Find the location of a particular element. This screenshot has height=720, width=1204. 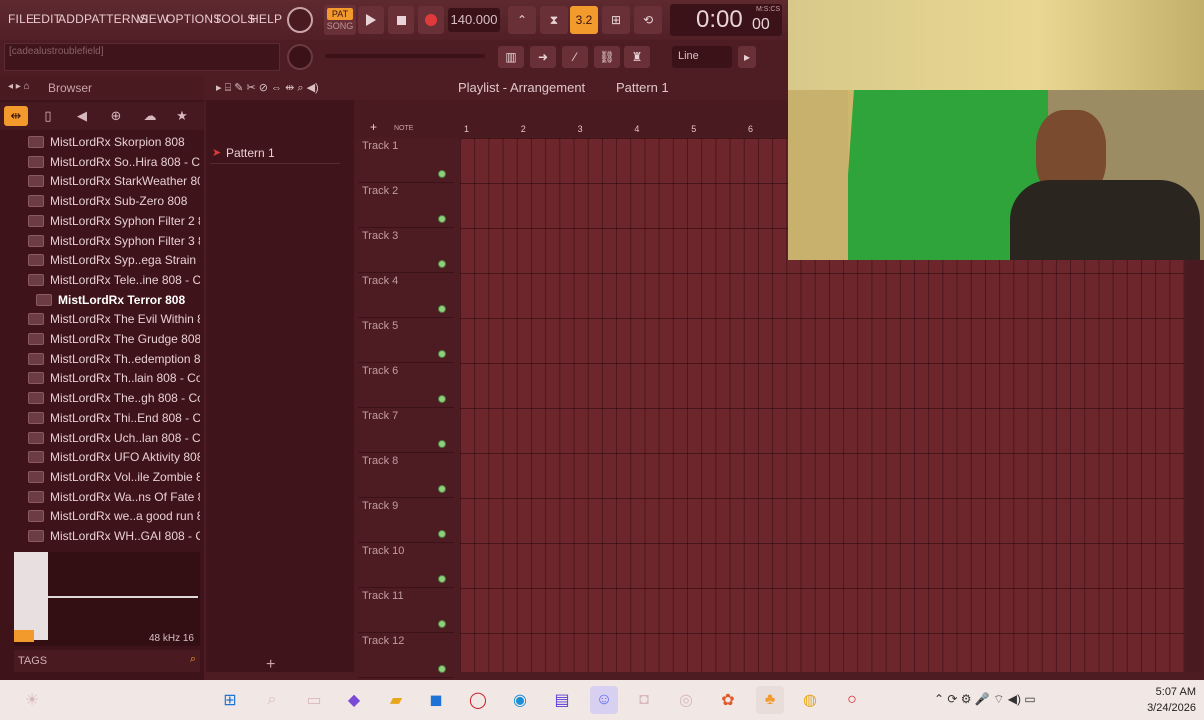

tempo-display: 140.000 is located at coordinates (474, 20).